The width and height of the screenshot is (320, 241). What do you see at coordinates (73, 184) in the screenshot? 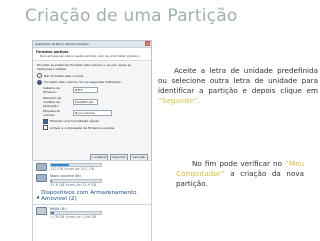
I see `drive-size: 31,8 GB livres de 31,9 GB` at bounding box center [73, 184].